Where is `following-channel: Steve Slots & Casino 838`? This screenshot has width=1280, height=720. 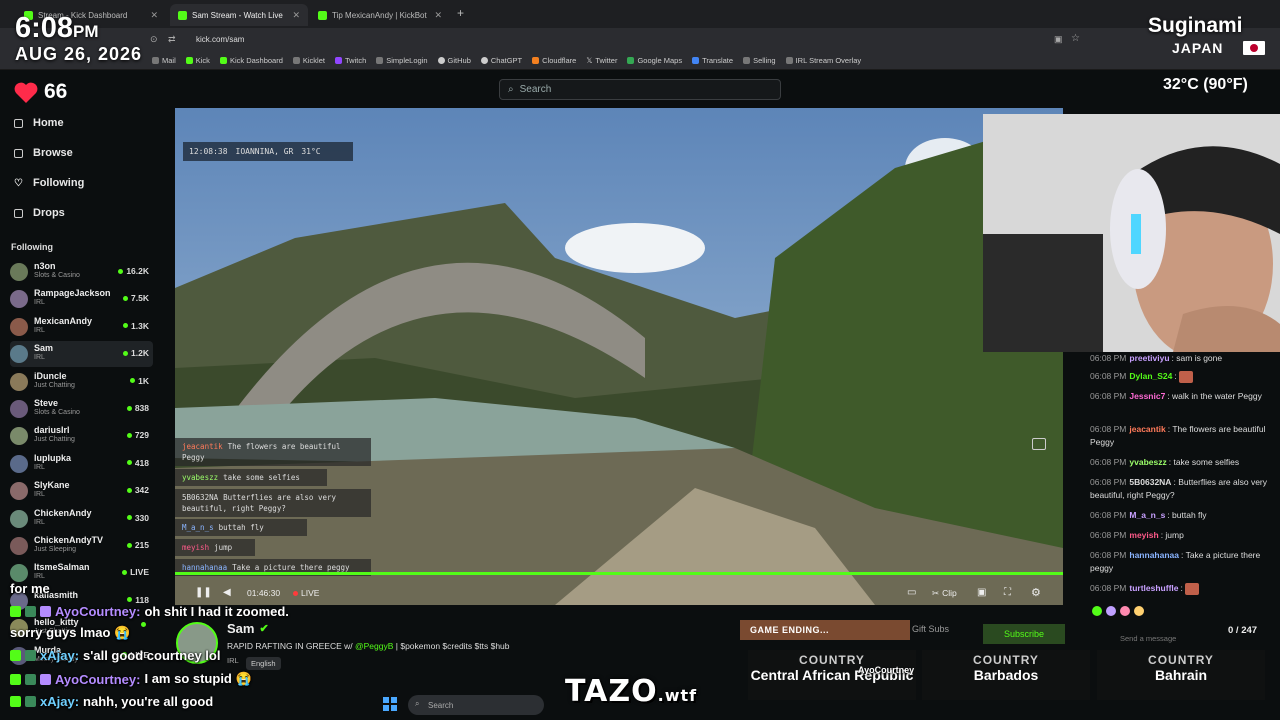
following-channel: Steve Slots & Casino 838 is located at coordinates (81, 409).